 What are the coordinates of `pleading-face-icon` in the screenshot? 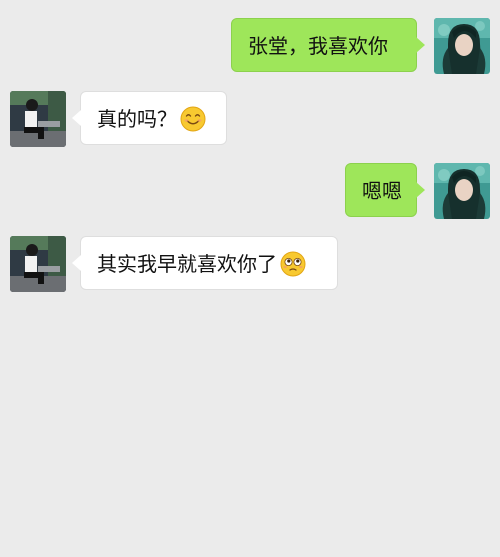 It's located at (293, 264).